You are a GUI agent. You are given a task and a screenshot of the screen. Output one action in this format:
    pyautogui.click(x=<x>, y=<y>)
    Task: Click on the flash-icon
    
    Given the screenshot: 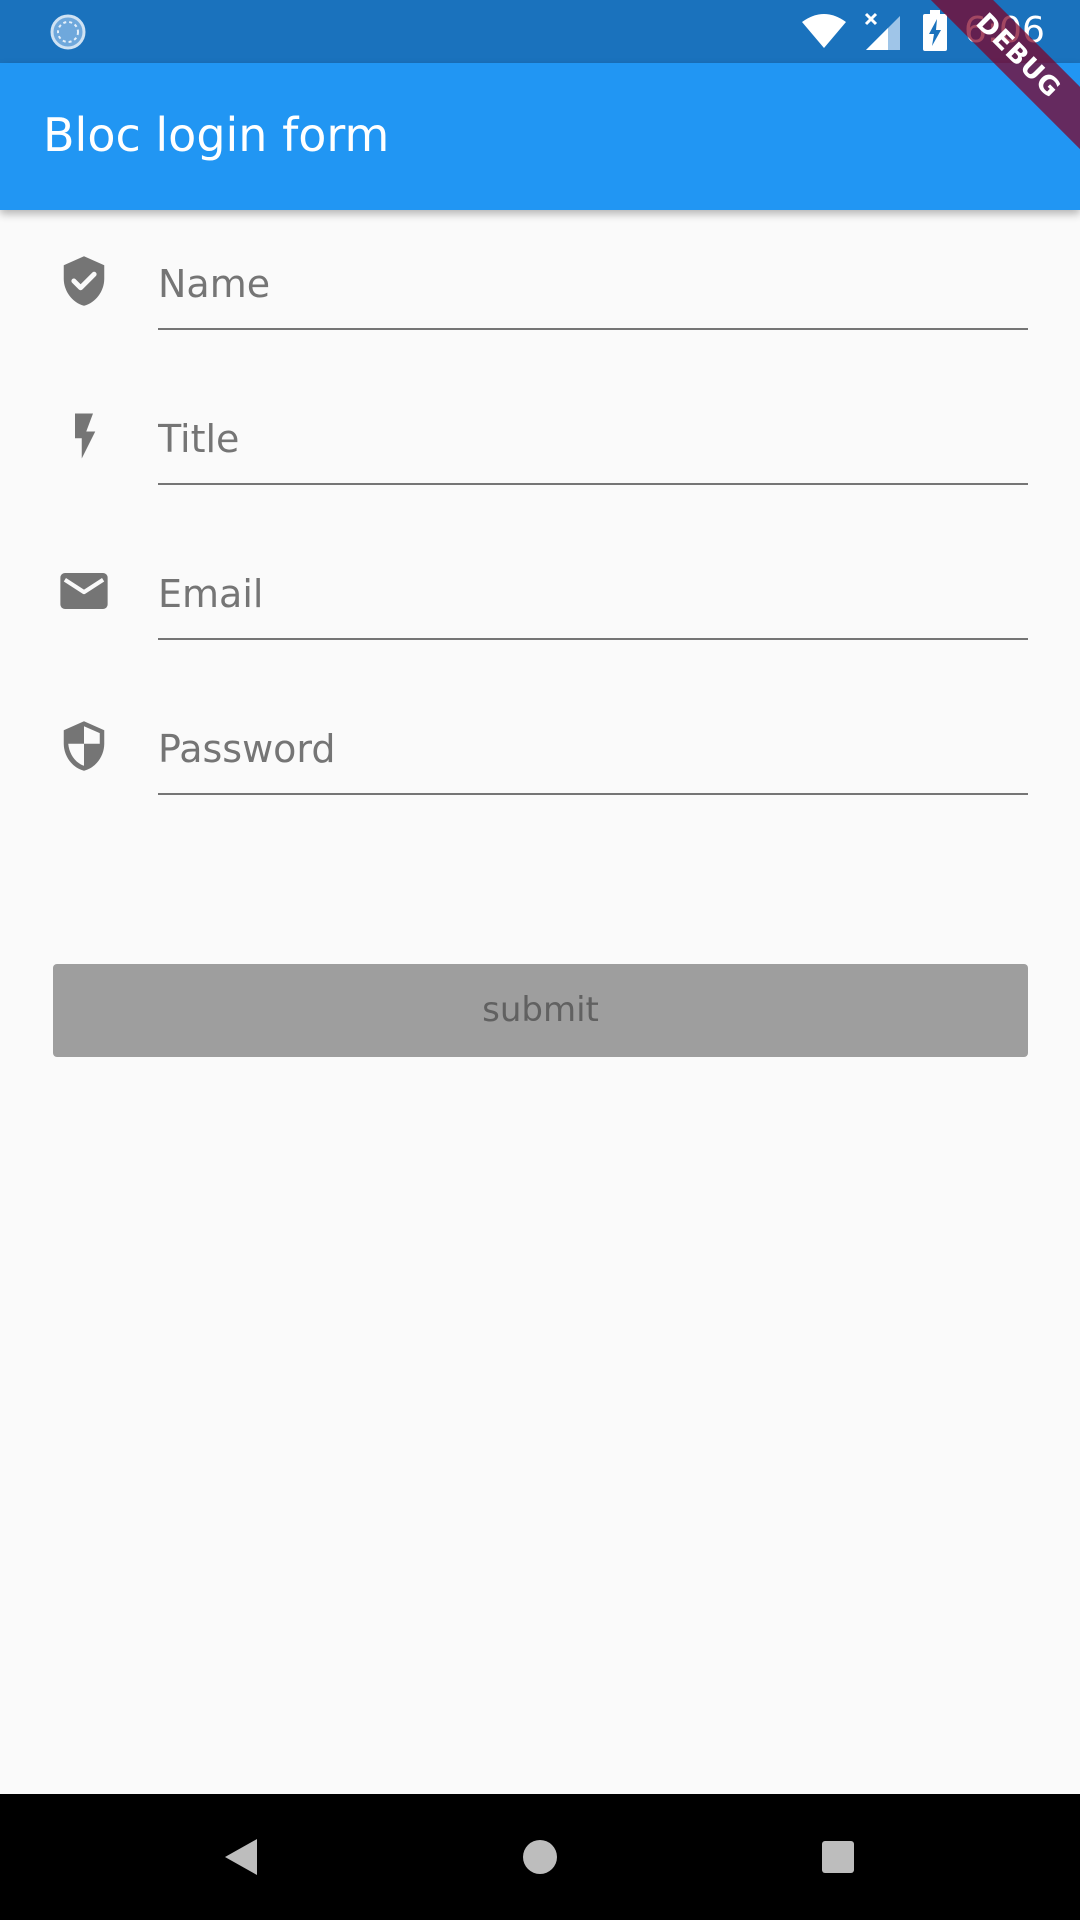 What is the action you would take?
    pyautogui.click(x=85, y=436)
    